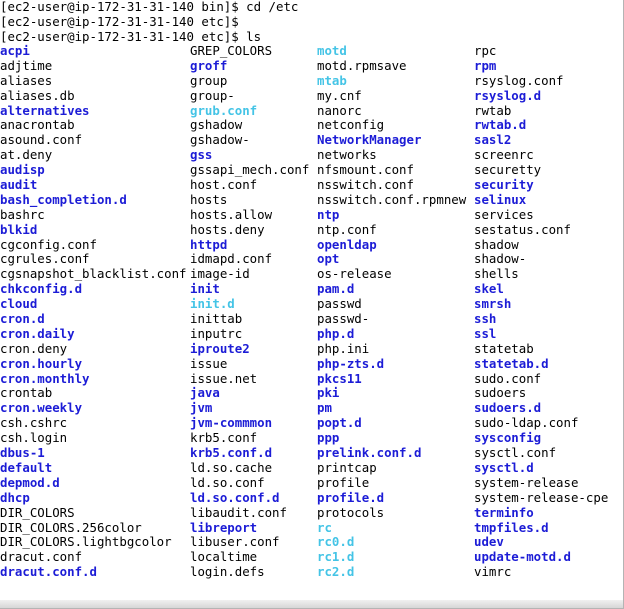 The height and width of the screenshot is (609, 624). I want to click on file-entry: cgsnapshot_blacklist.conf, so click(93, 274).